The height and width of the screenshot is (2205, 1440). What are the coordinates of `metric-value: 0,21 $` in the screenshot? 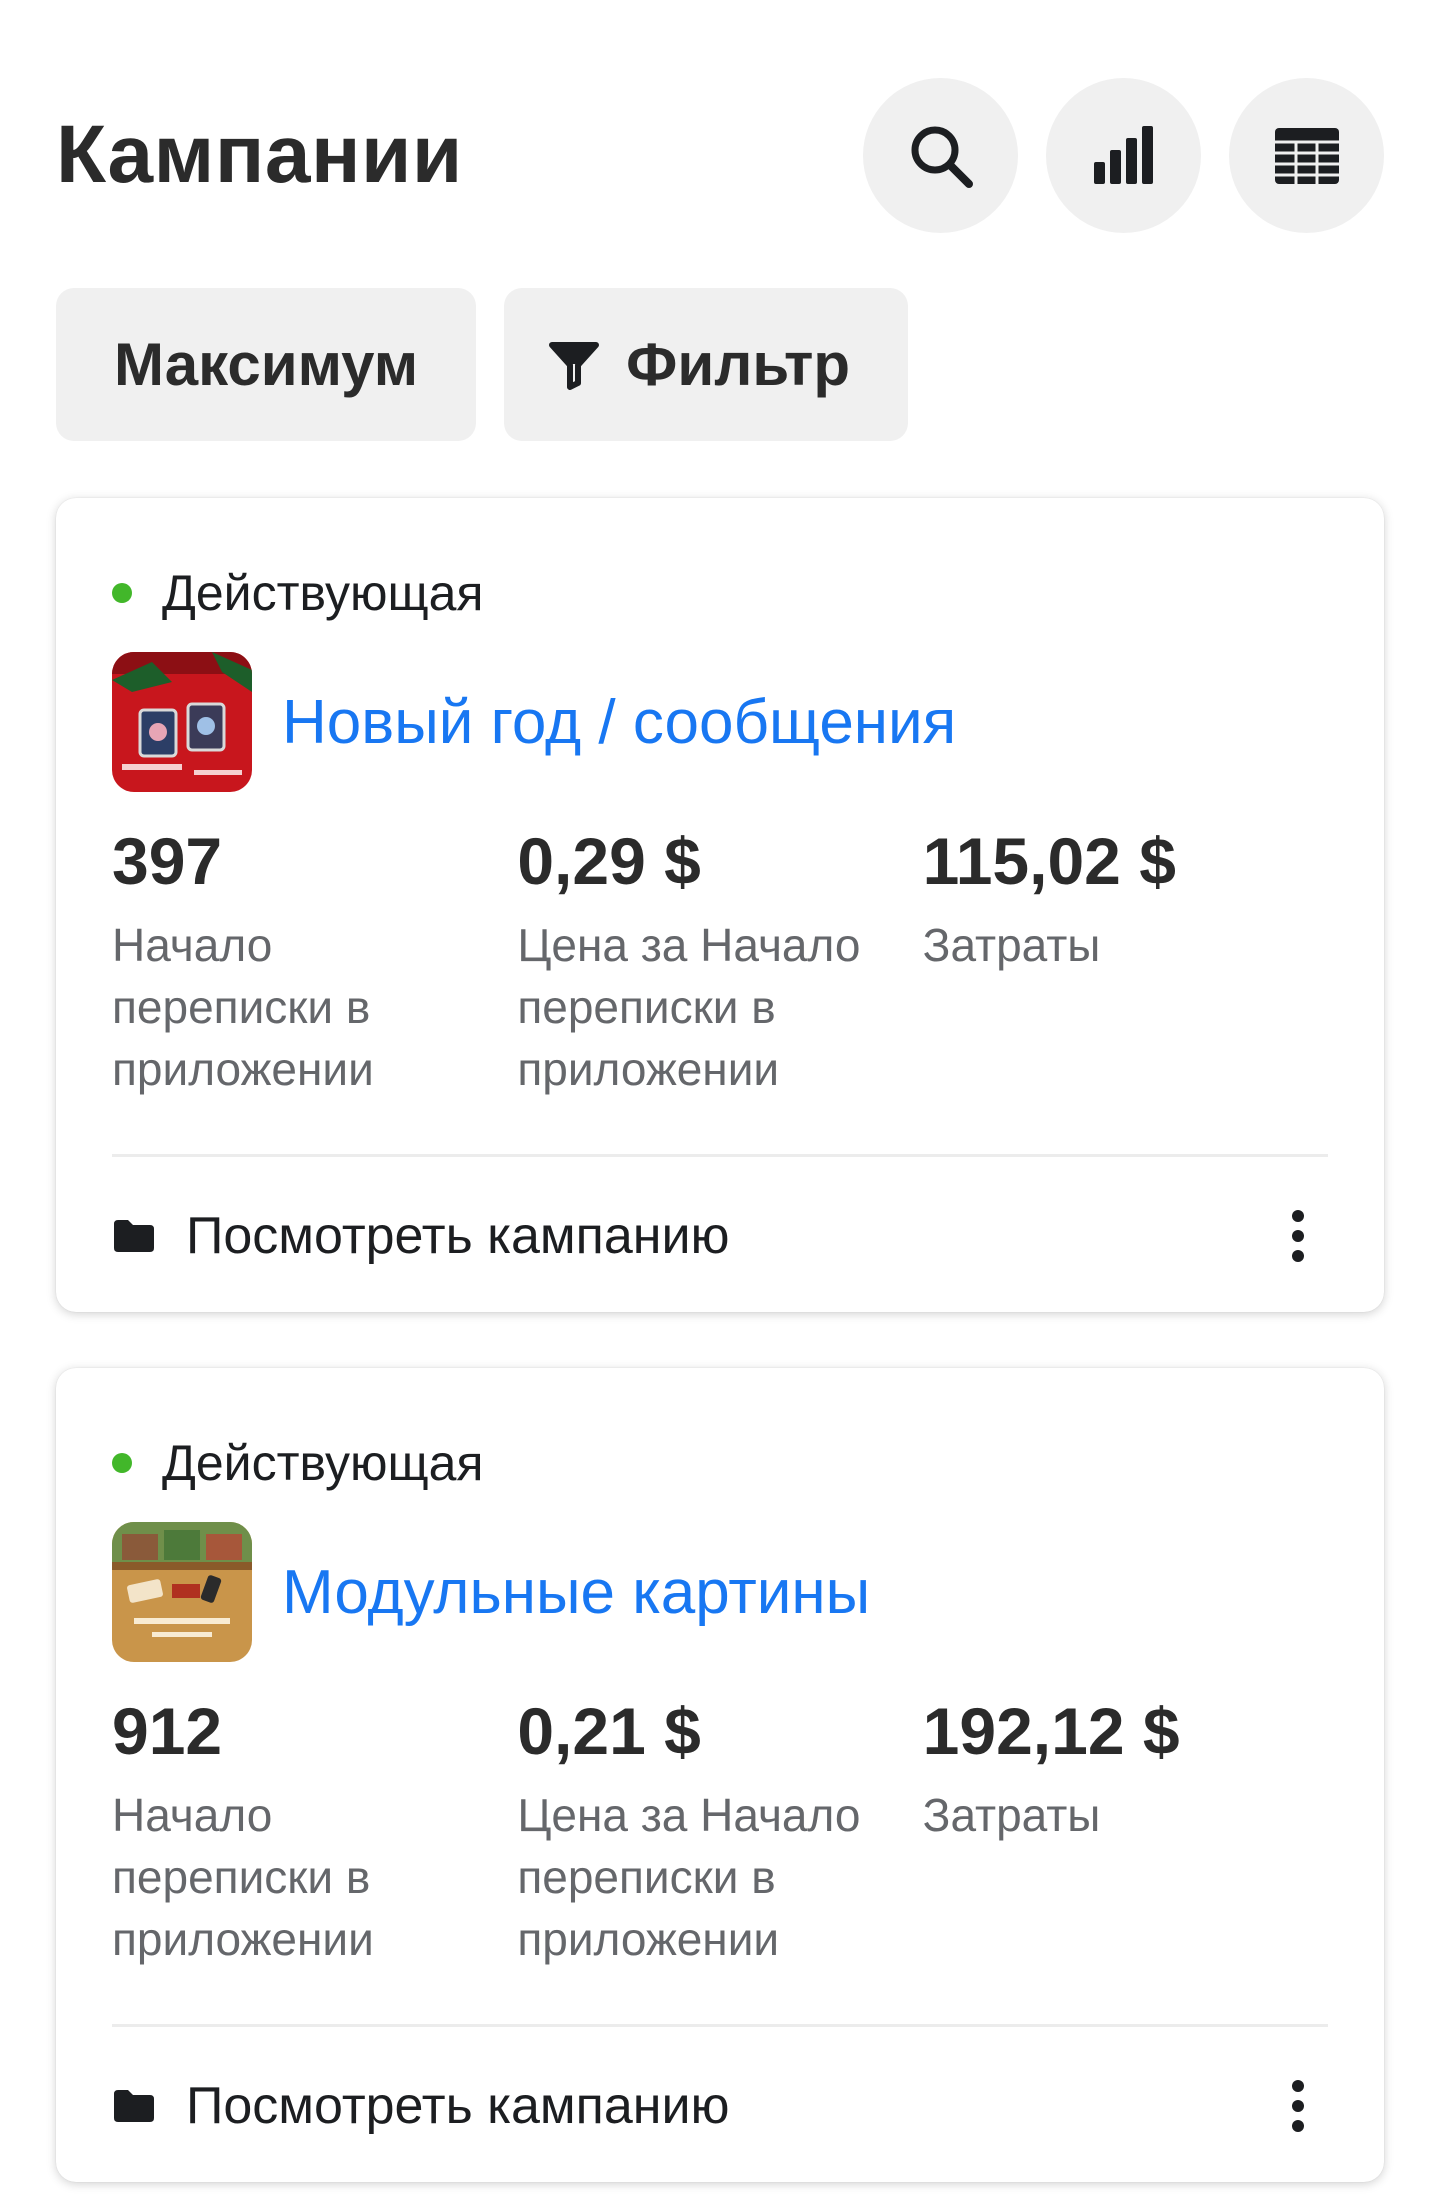 It's located at (609, 1731).